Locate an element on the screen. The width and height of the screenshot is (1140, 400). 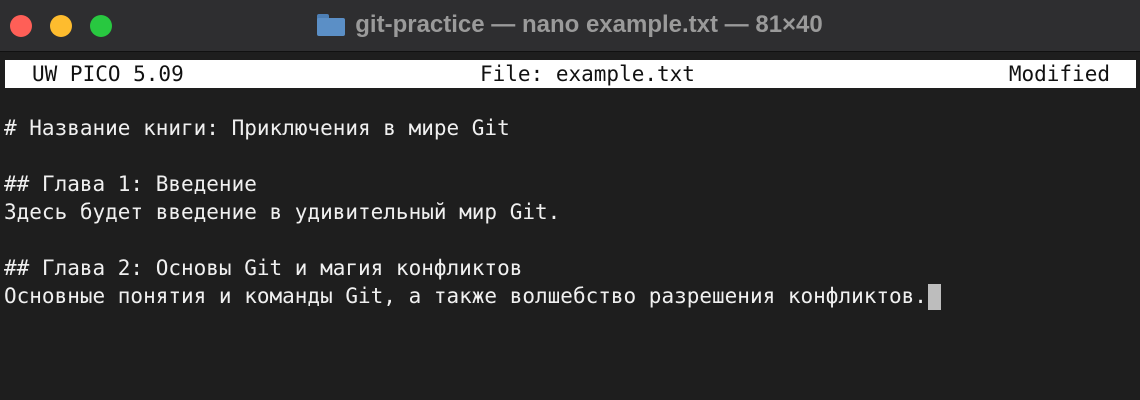
app-version-label: UW PICO 5.09 is located at coordinates (108, 74).